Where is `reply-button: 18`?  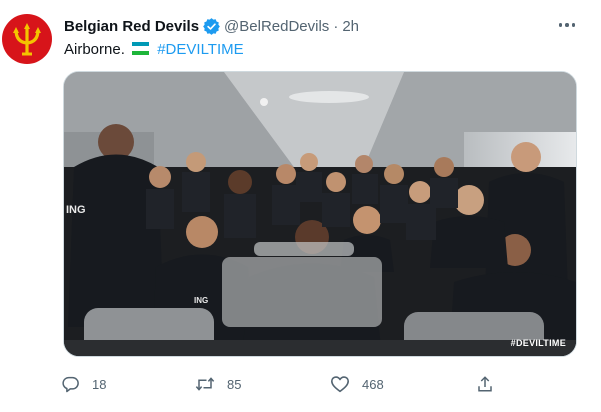
reply-button: 18 is located at coordinates (84, 384).